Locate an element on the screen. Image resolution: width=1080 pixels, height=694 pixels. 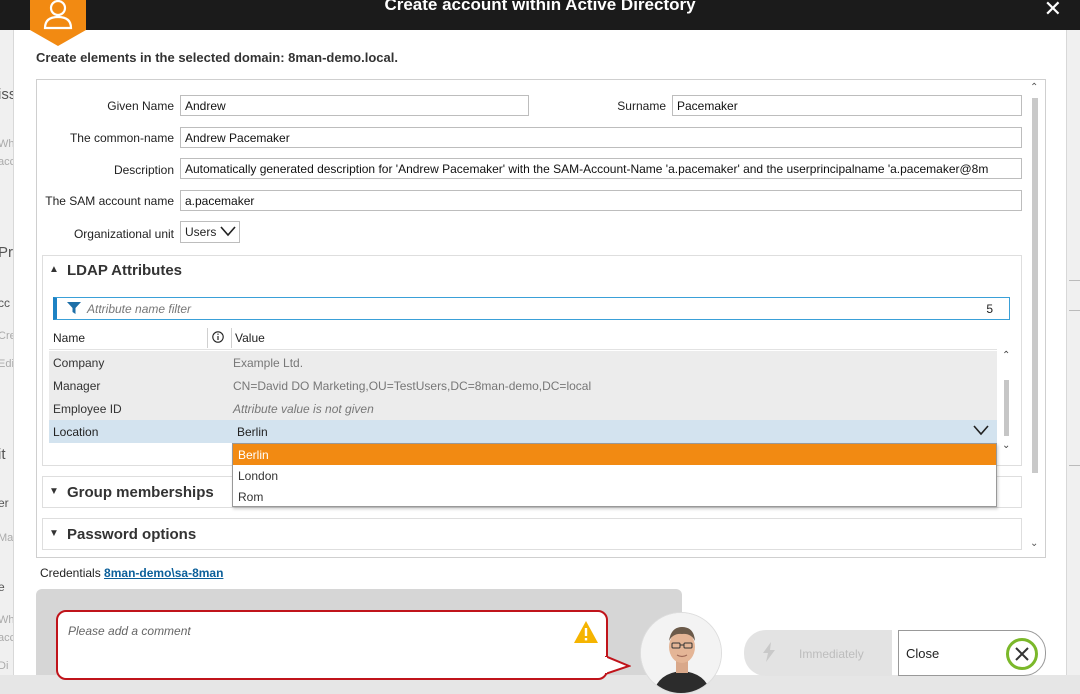
common-name-label: The common-name is located at coordinates (121, 138).